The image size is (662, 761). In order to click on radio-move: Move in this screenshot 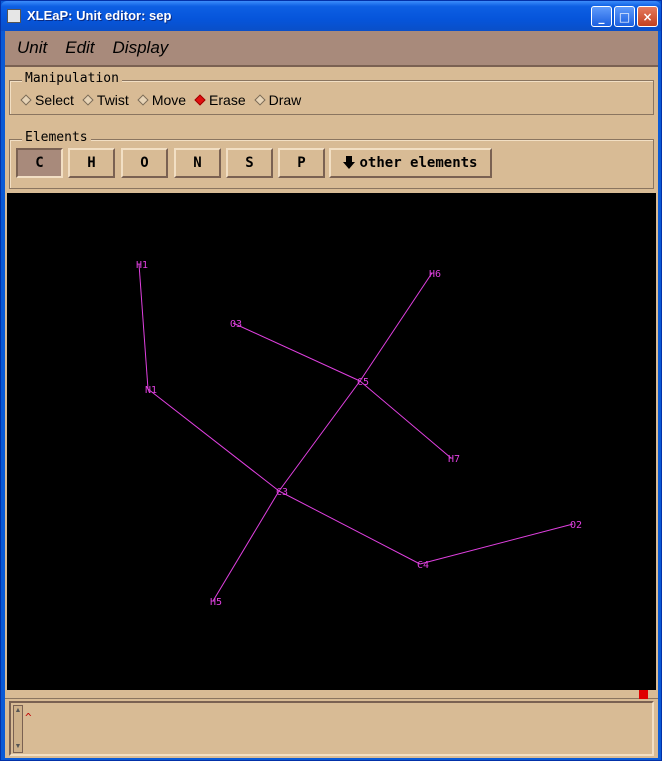, I will do `click(161, 100)`.